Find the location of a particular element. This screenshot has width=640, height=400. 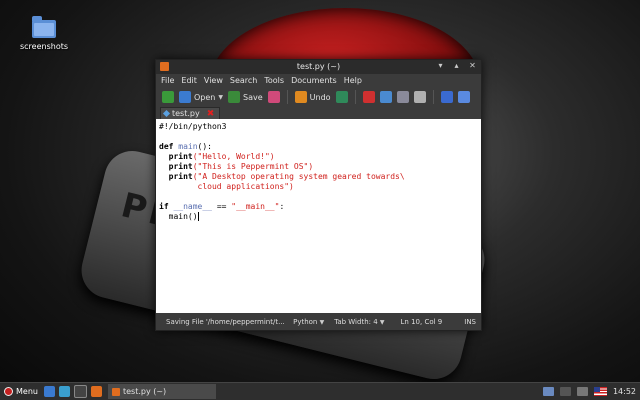

menu-tools: Tools is located at coordinates (274, 80).